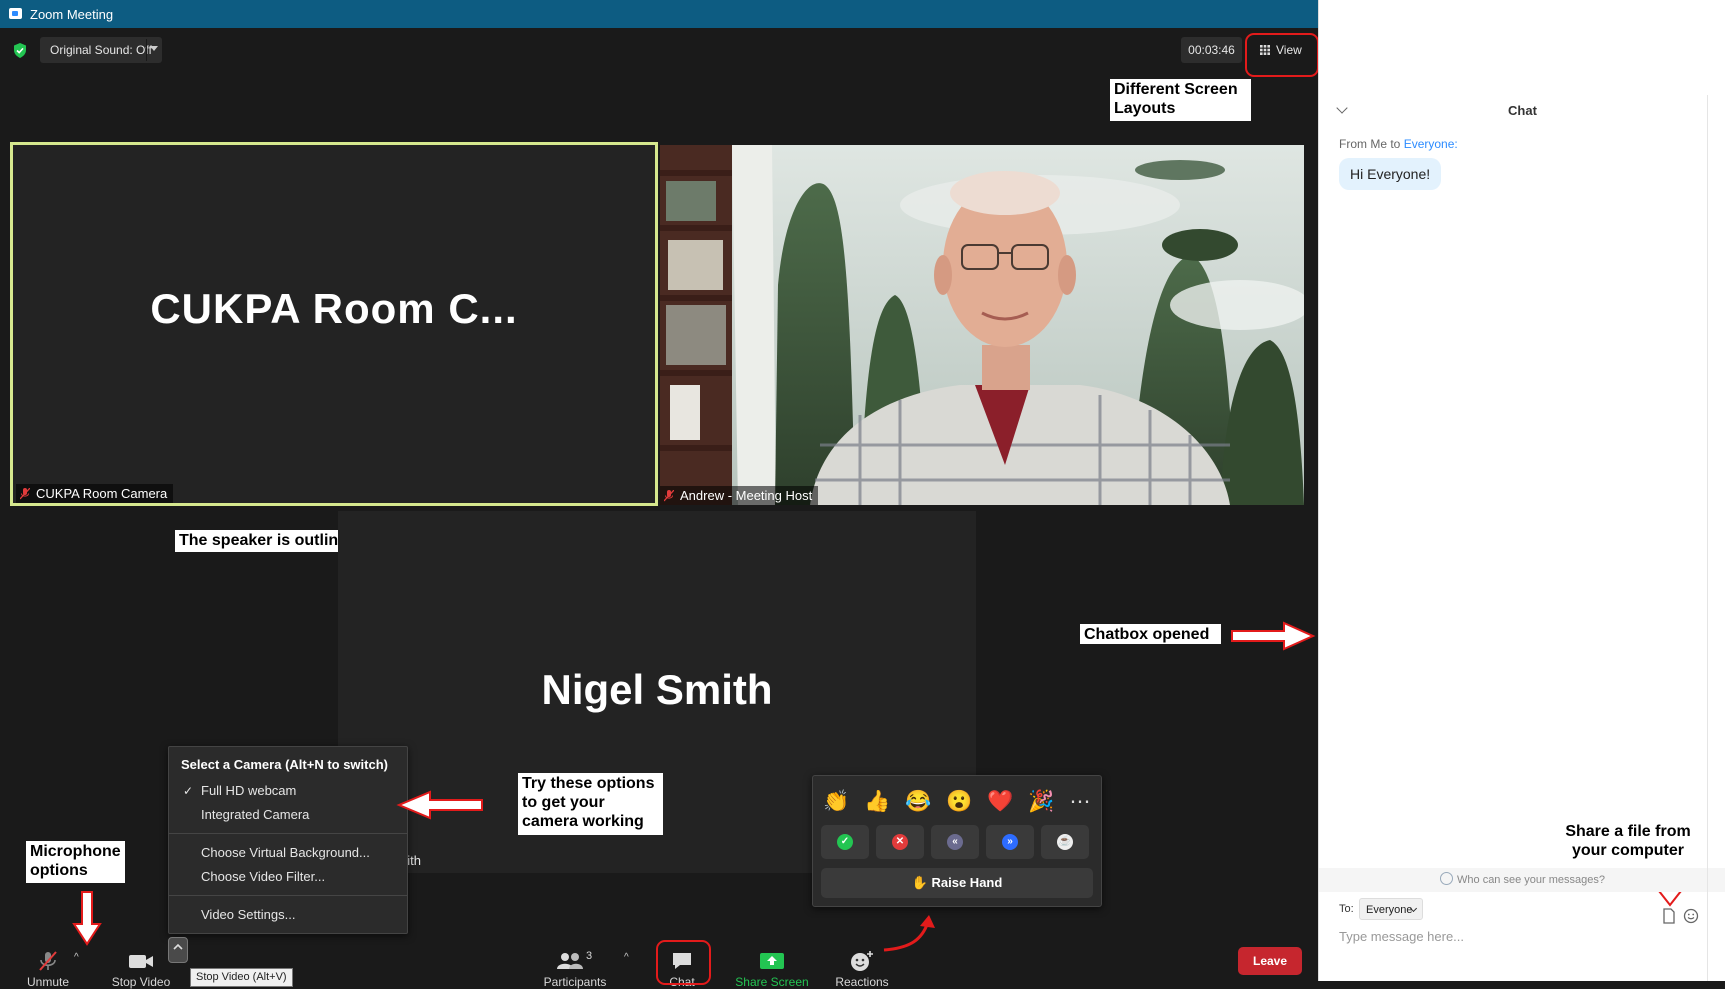  Describe the element at coordinates (95, 493) in the screenshot. I see `participant-nametag: CUKPA Room Camera` at that location.